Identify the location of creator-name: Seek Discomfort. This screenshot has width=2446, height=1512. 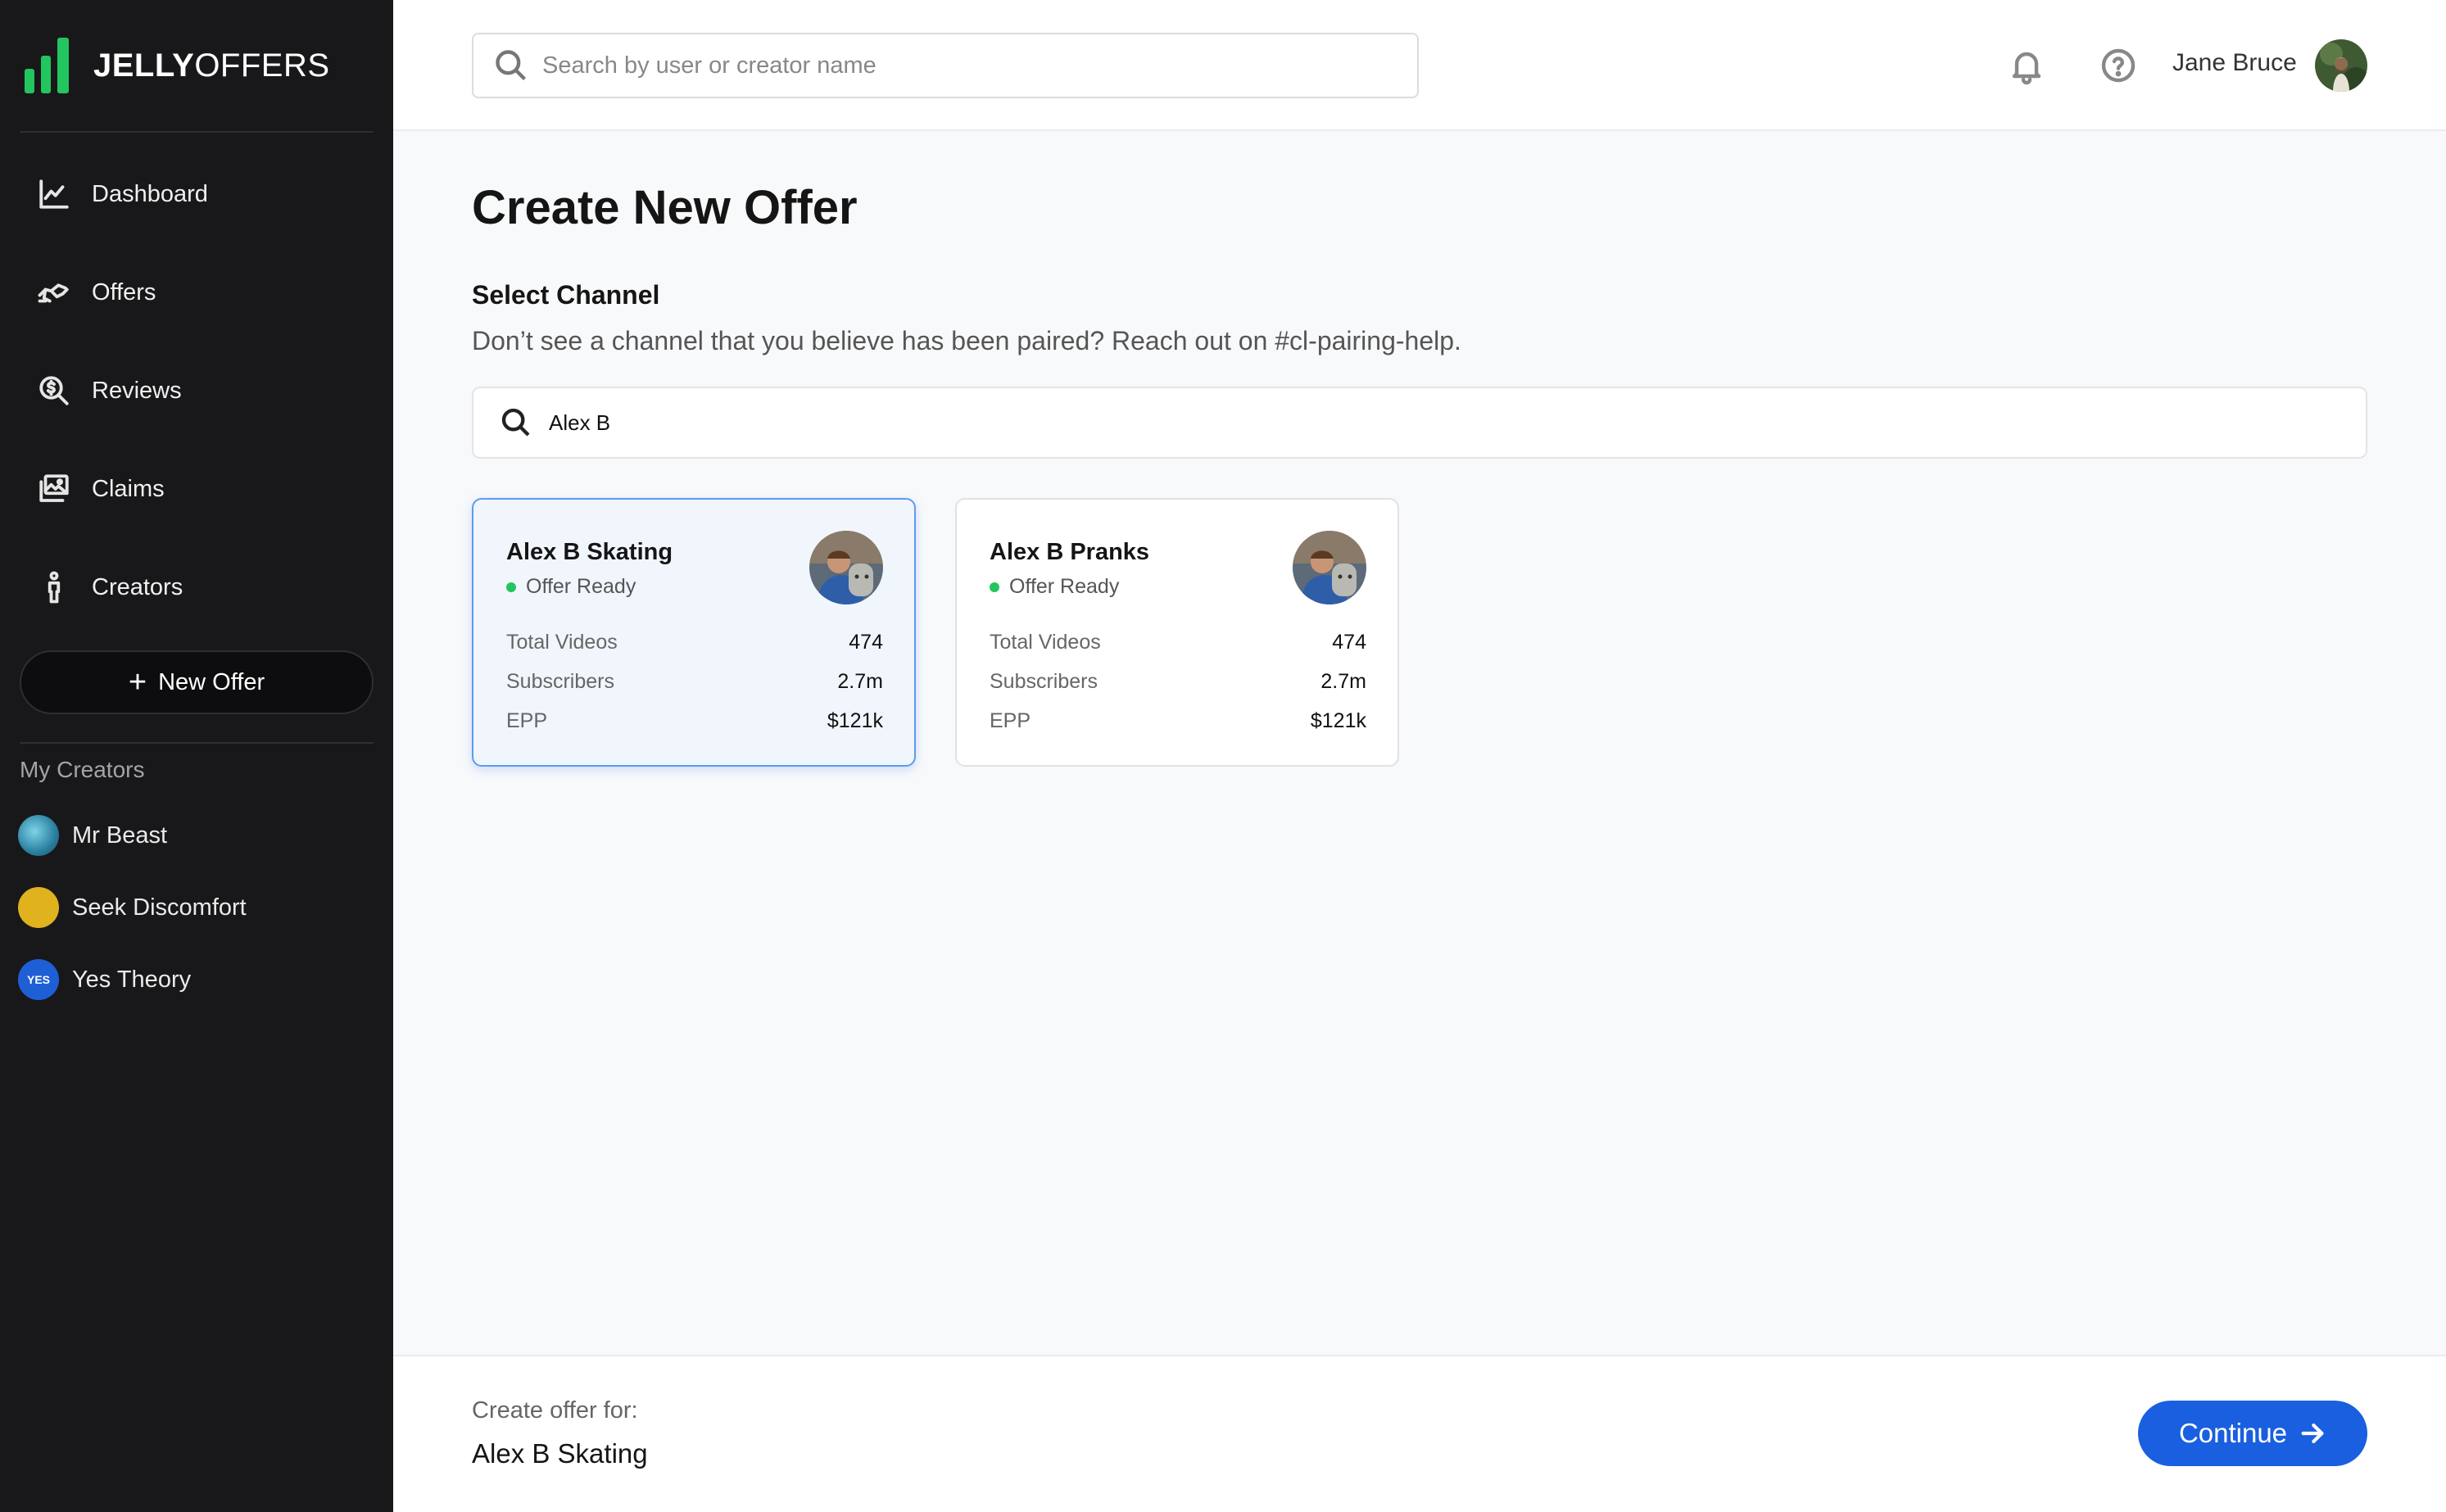
(159, 908).